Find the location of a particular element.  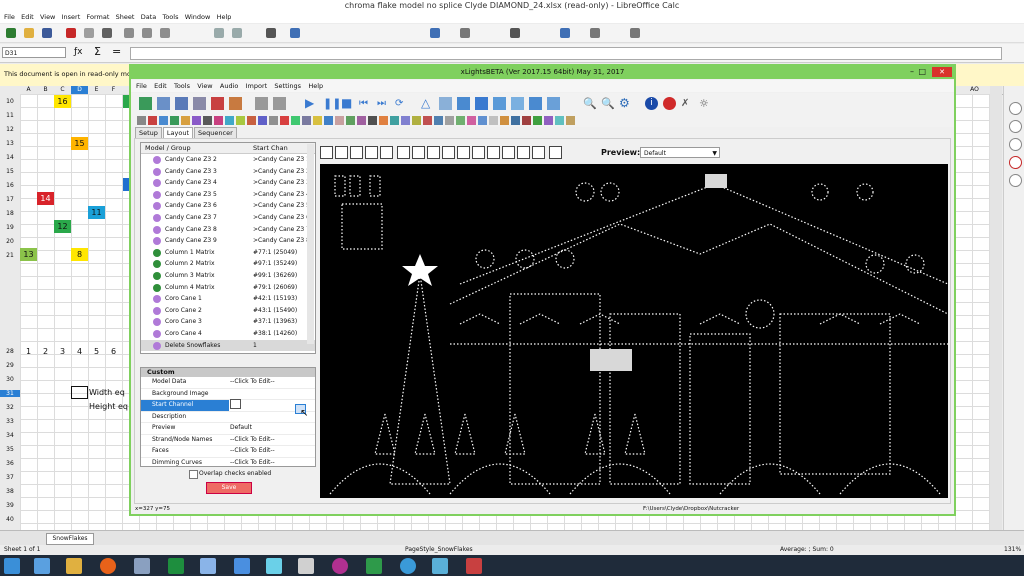

writer-app-icon is located at coordinates (242, 566).